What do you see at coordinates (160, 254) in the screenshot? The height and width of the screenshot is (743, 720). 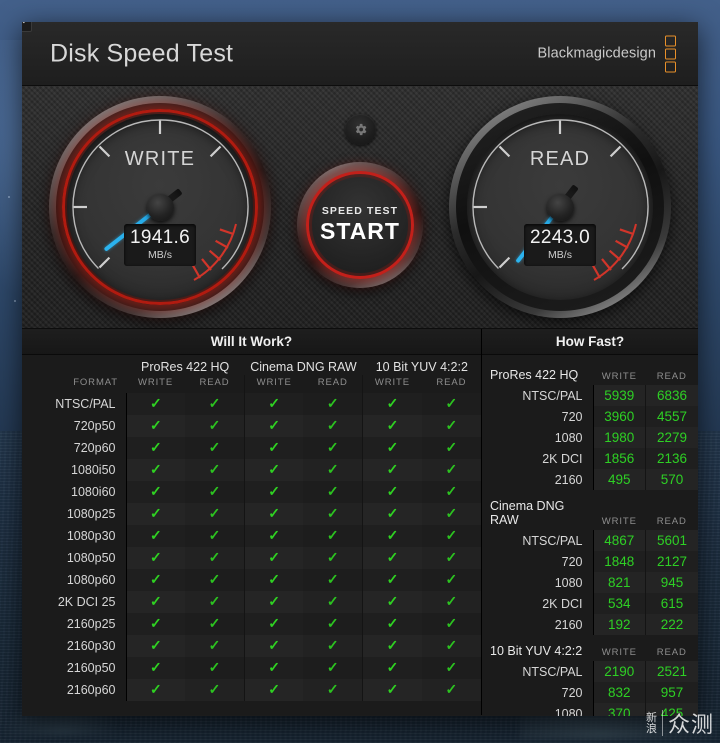 I see `write-unit: MB/s` at bounding box center [160, 254].